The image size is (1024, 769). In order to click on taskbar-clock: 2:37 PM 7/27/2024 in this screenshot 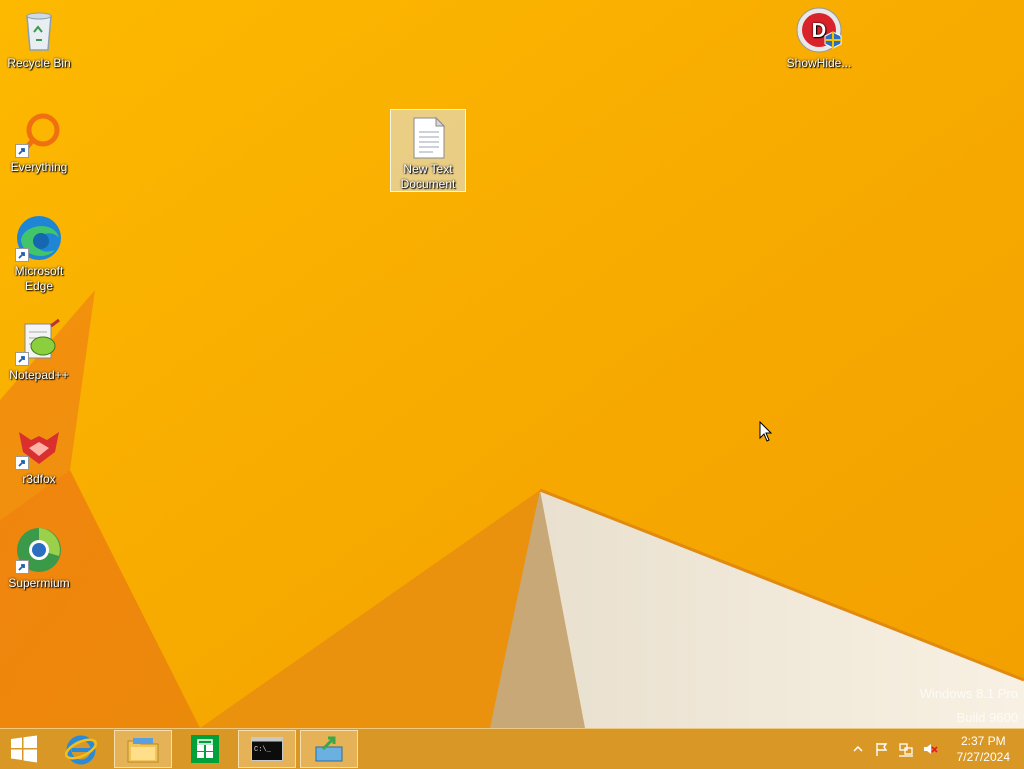, I will do `click(983, 749)`.